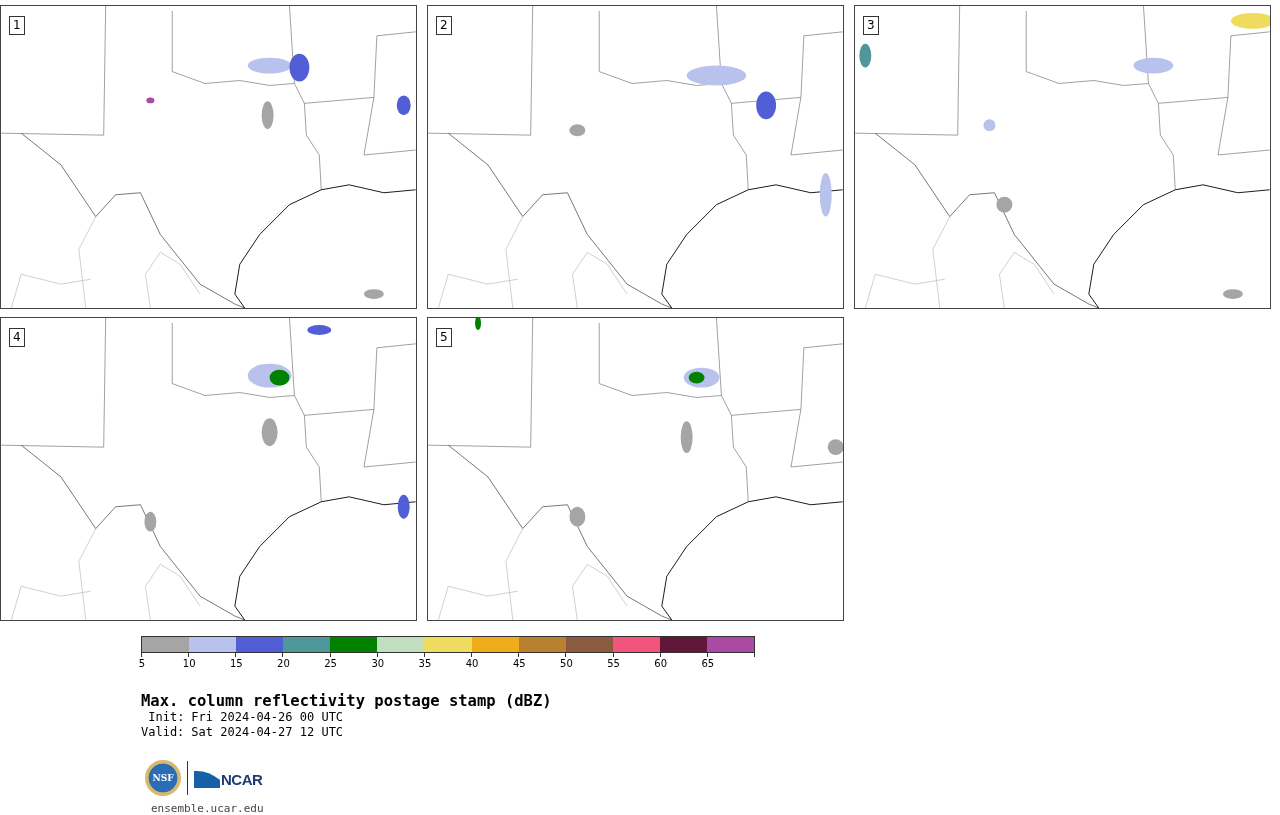  What do you see at coordinates (613, 663) in the screenshot?
I see `tick-label: 55` at bounding box center [613, 663].